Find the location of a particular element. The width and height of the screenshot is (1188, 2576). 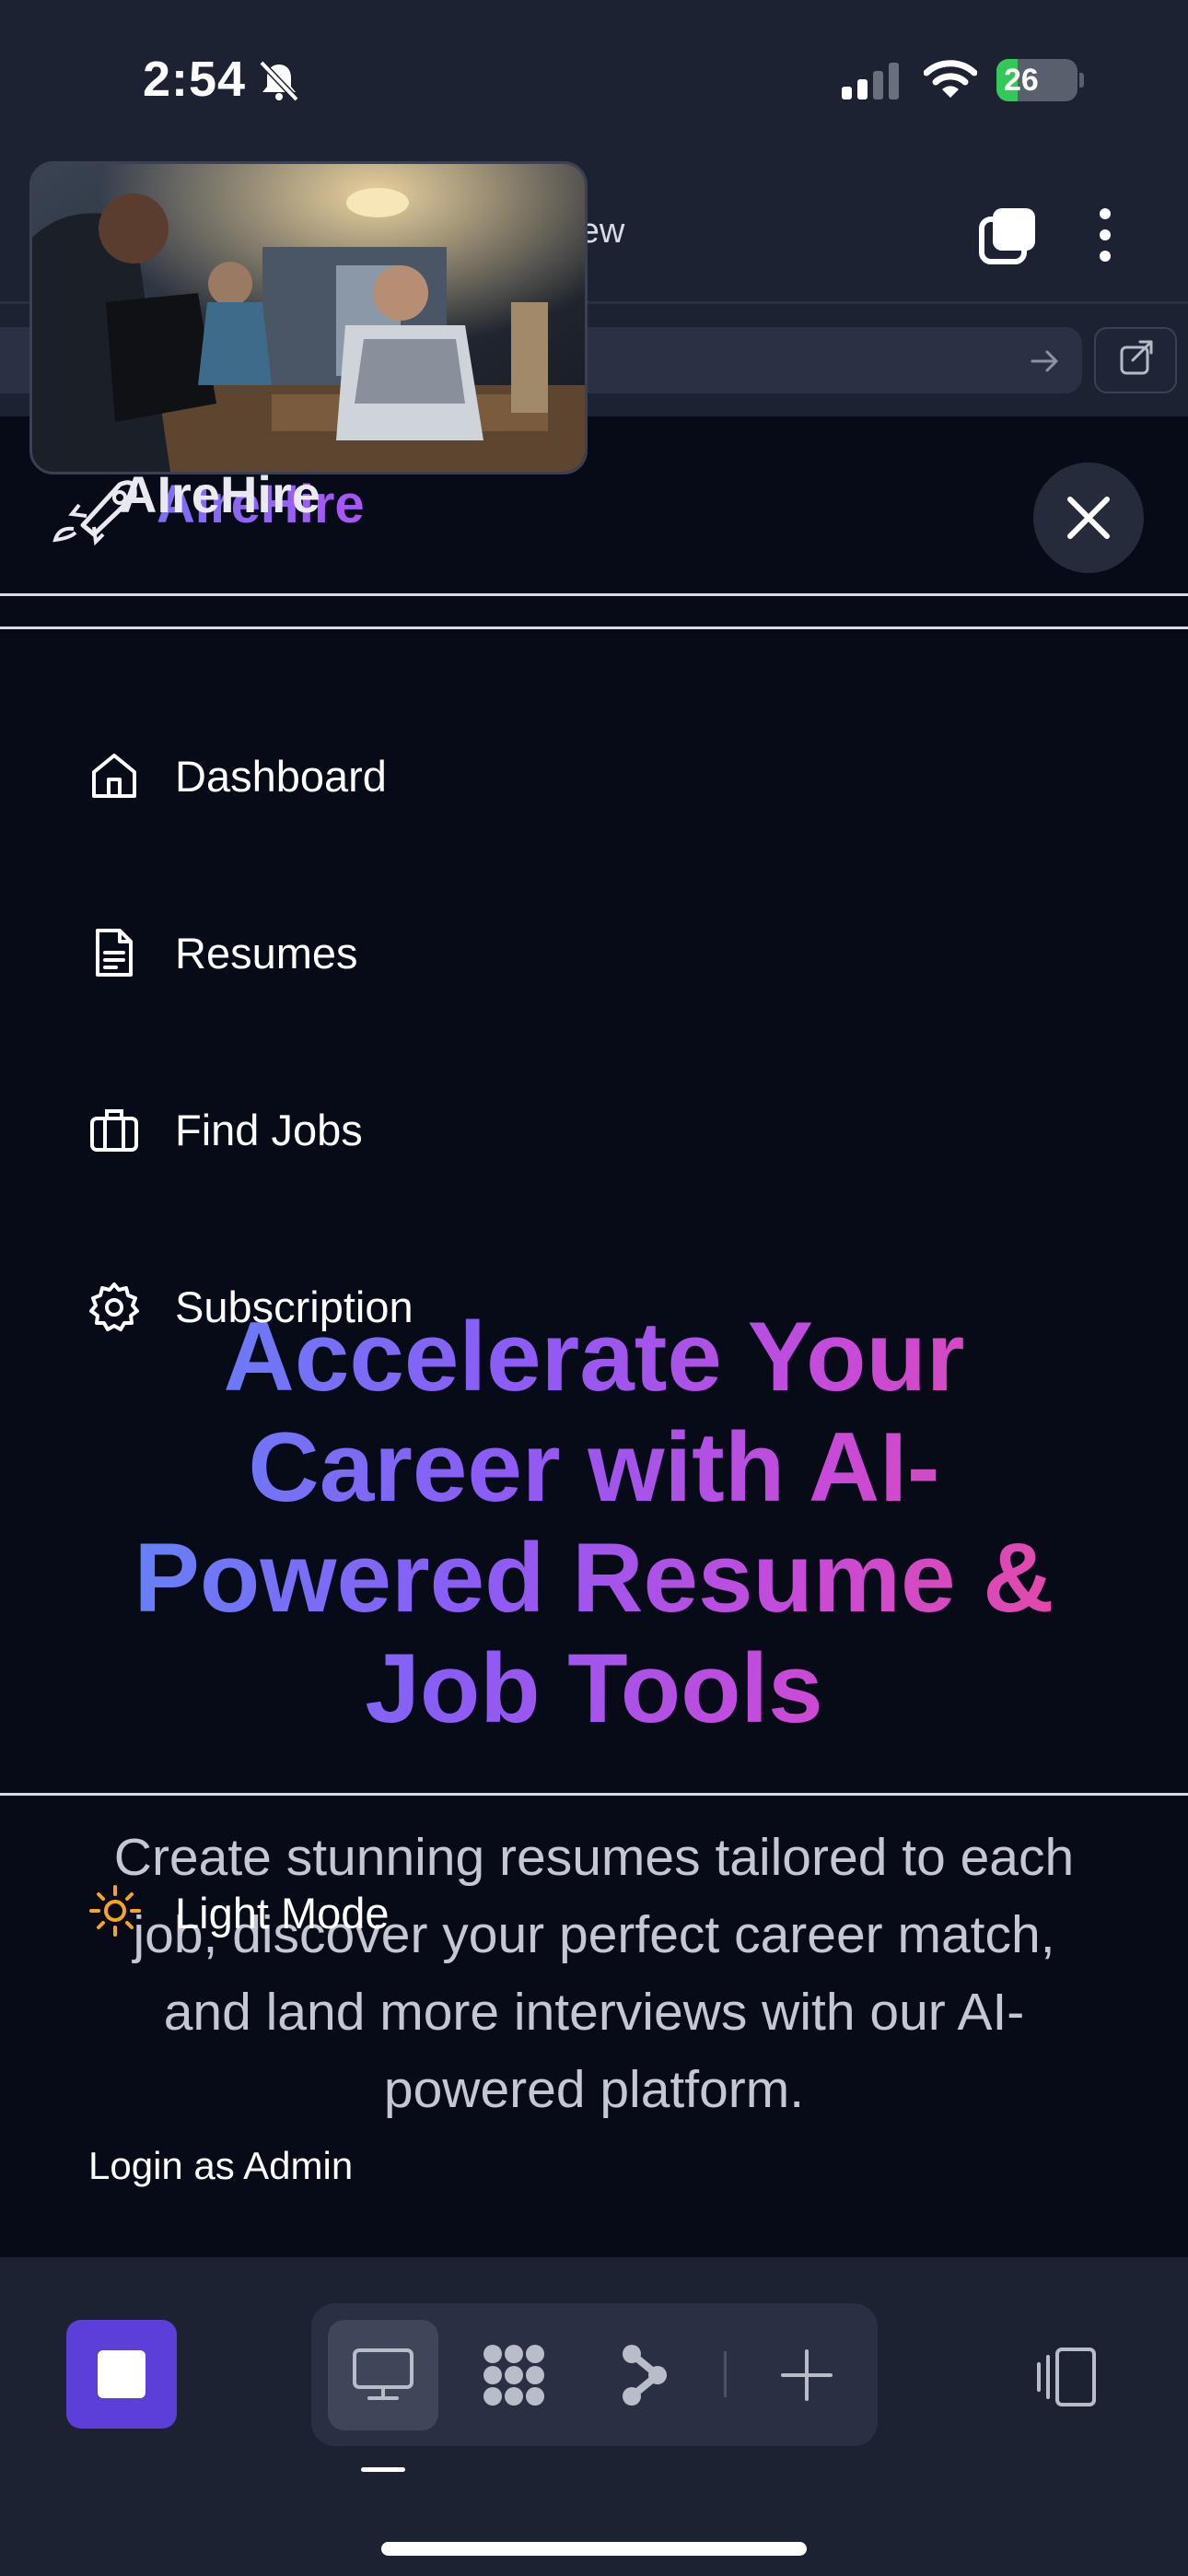

plus-icon is located at coordinates (806, 2375).